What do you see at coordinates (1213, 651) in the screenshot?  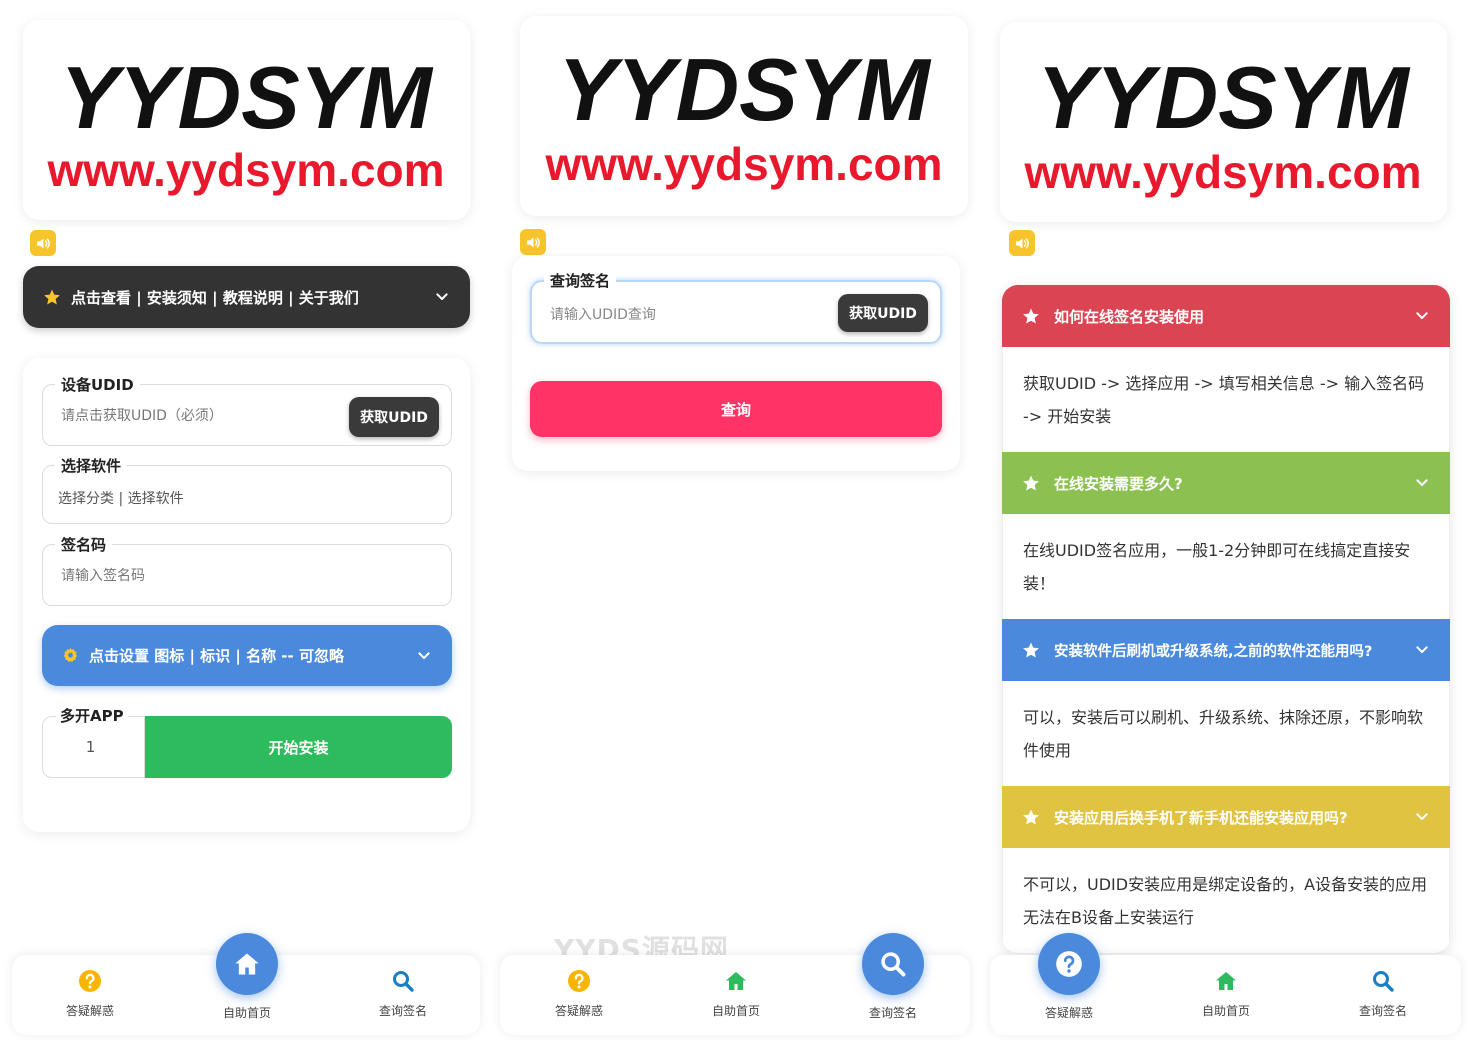 I see `faq-question-3: 安装软件后刷机或升级系统,之前的软件还能用吗?` at bounding box center [1213, 651].